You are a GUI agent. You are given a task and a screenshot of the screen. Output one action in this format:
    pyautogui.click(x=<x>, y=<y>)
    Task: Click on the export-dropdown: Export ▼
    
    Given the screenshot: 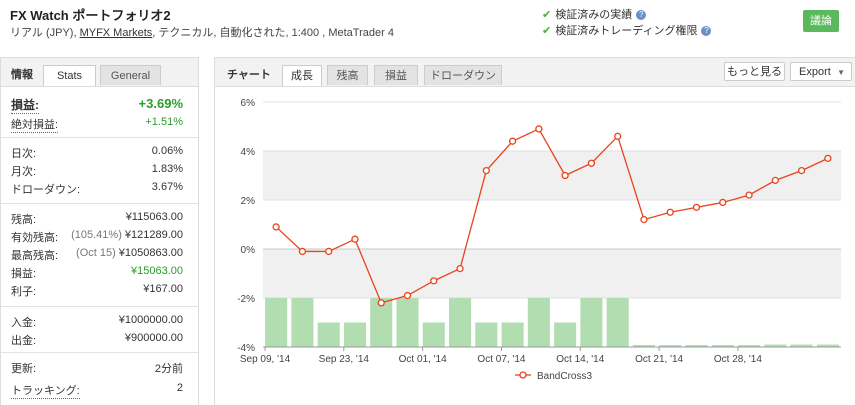 What is the action you would take?
    pyautogui.click(x=821, y=71)
    